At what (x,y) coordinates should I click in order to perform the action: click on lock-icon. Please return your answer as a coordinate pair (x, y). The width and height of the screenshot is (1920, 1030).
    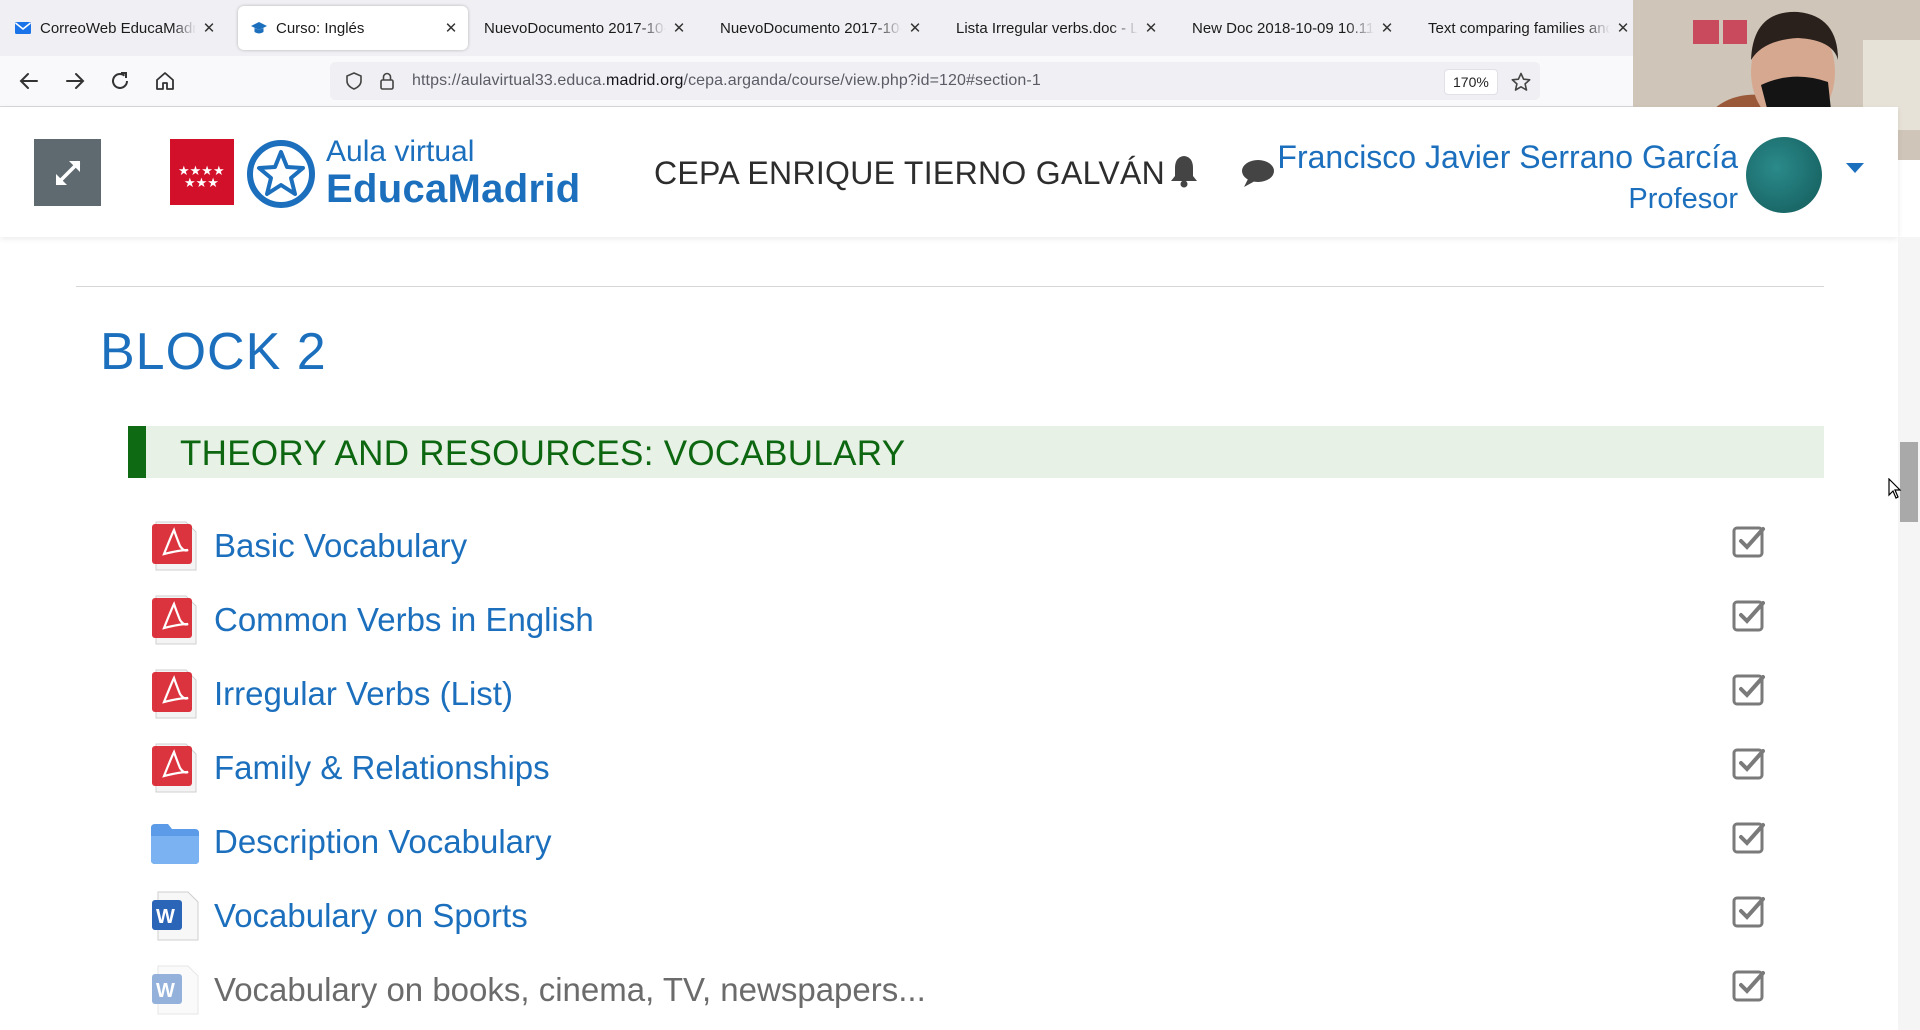
    Looking at the image, I should click on (387, 81).